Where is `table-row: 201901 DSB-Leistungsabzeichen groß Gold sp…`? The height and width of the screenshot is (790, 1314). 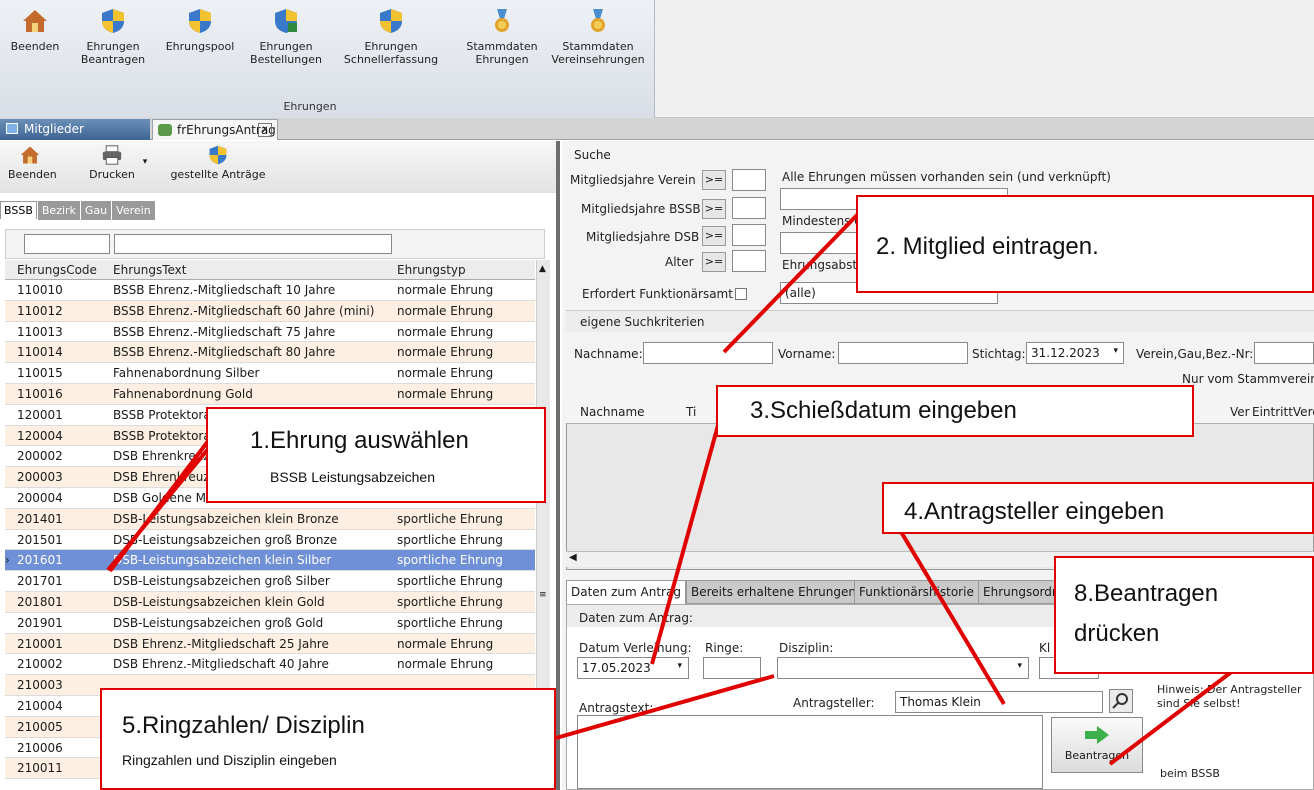
table-row: 201901 DSB-Leistungsabzeichen groß Gold sp… is located at coordinates (270, 623).